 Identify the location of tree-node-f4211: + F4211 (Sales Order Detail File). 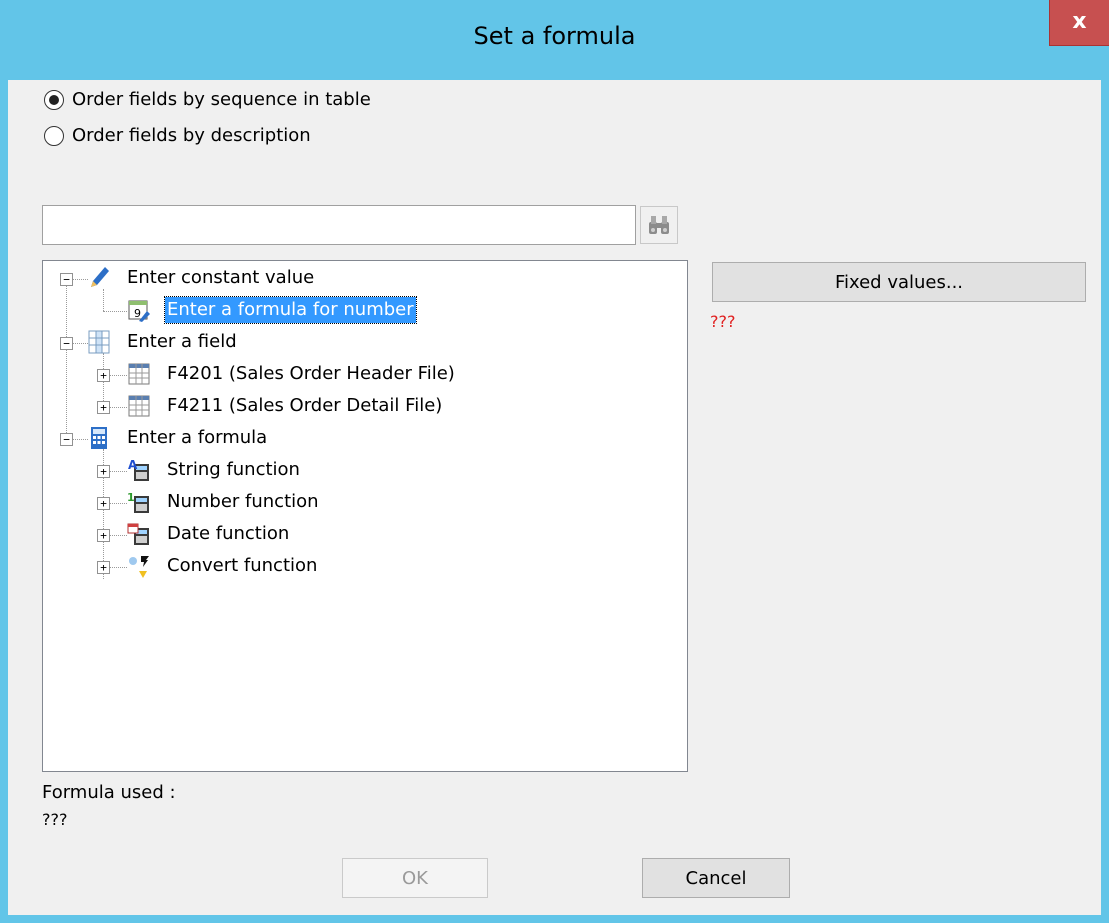
(363, 408).